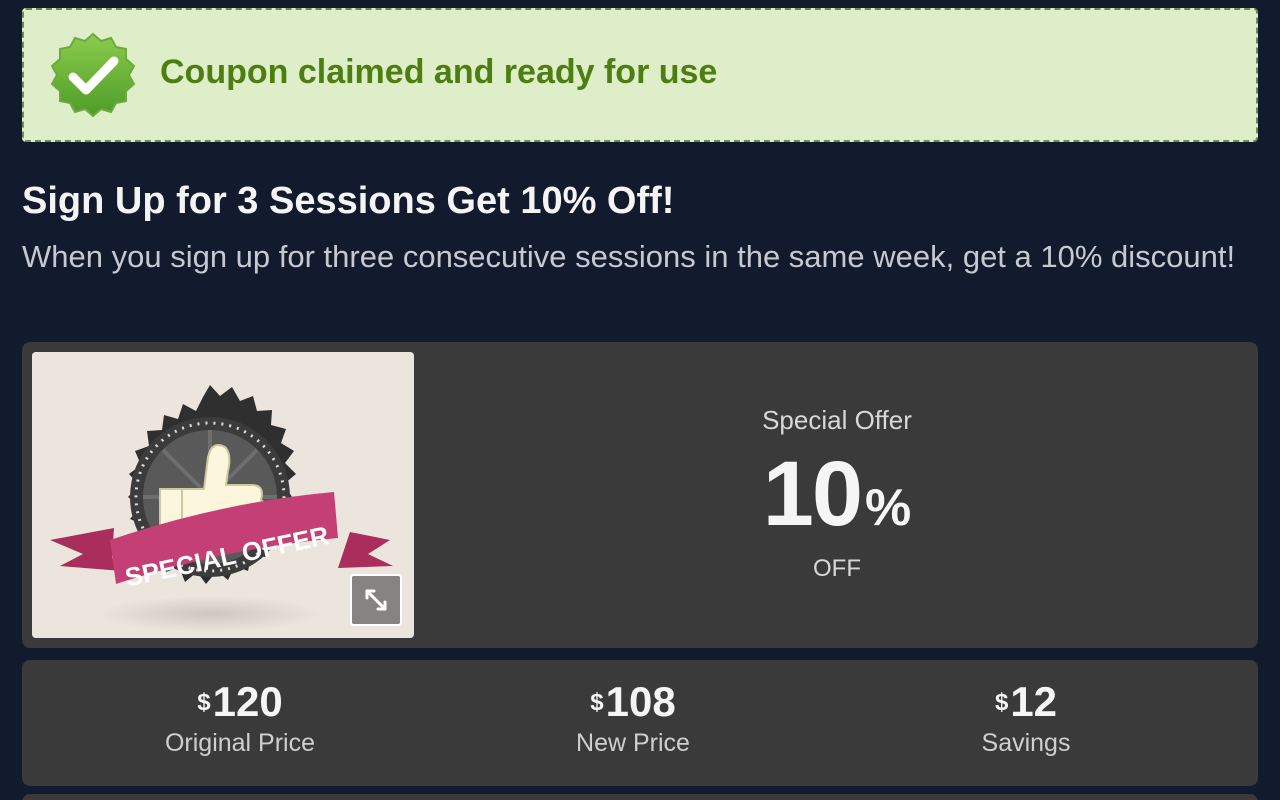  What do you see at coordinates (837, 420) in the screenshot?
I see `special-offer-label: Special Offer` at bounding box center [837, 420].